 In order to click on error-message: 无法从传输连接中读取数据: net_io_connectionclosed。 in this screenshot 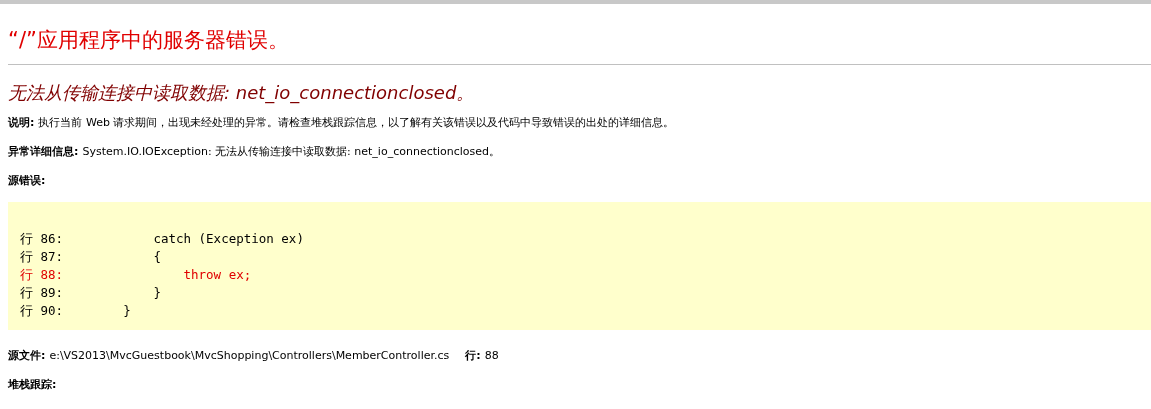, I will do `click(242, 93)`.